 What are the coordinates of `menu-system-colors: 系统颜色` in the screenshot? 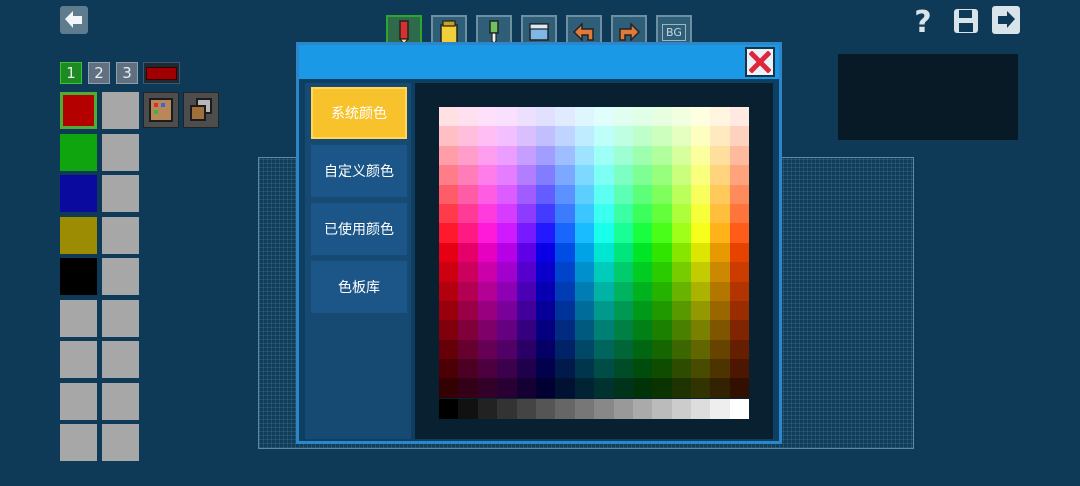 It's located at (359, 113).